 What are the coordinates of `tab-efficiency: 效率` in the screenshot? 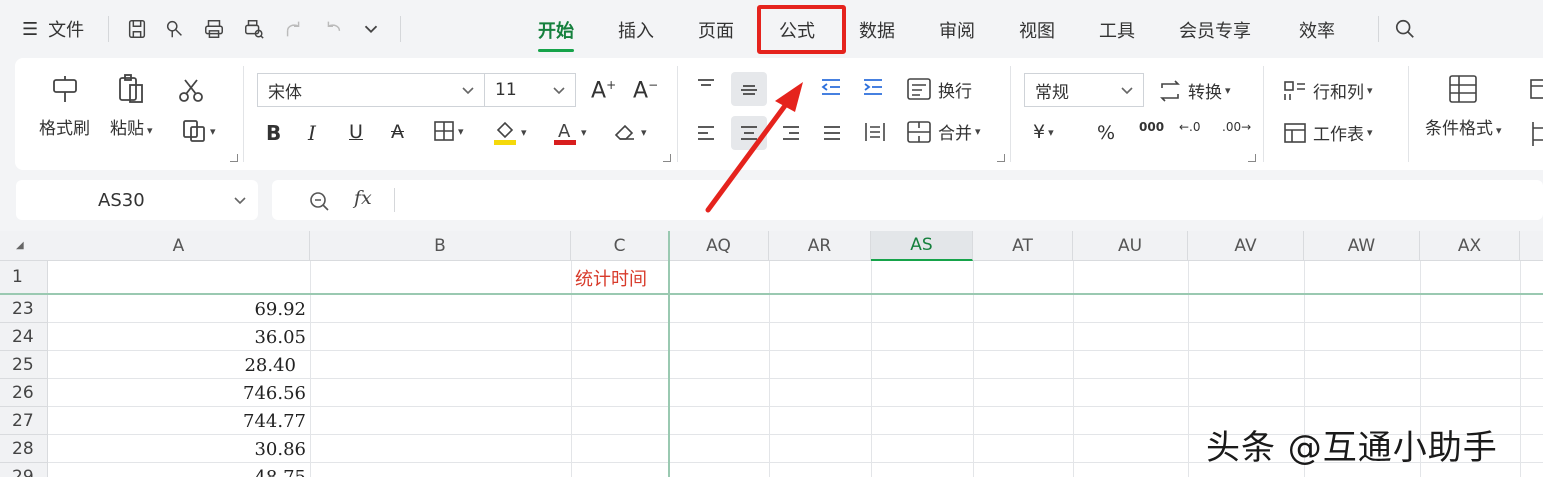 It's located at (1317, 30).